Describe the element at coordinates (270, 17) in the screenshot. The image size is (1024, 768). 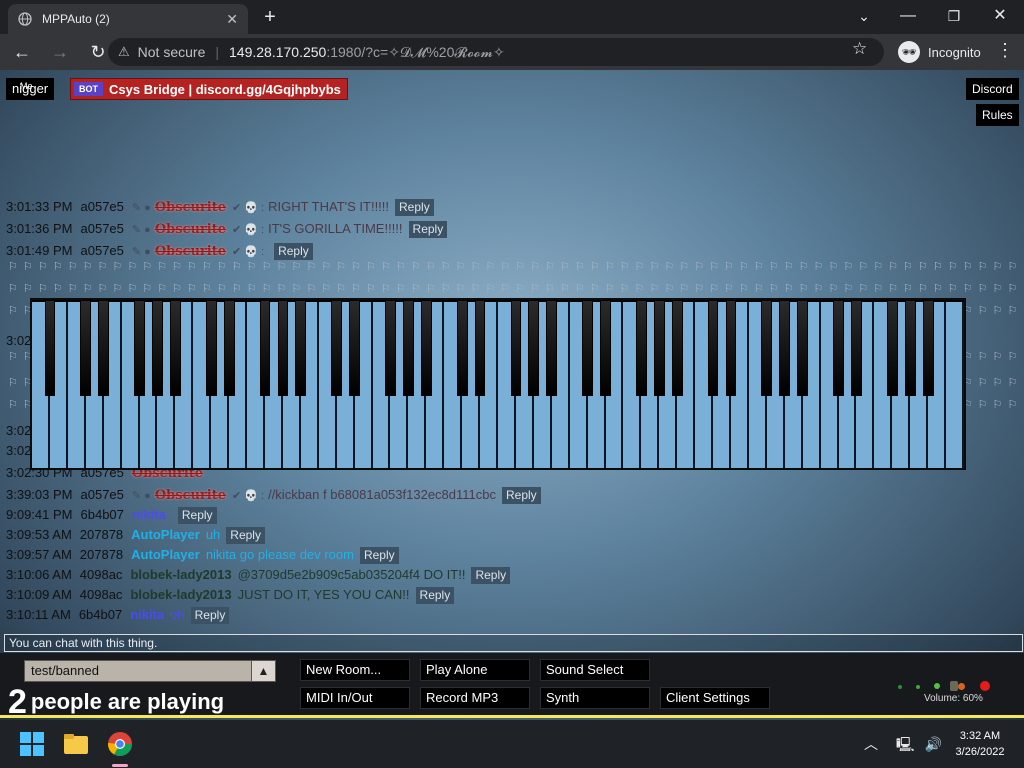
I see `new-tab-button: +` at that location.